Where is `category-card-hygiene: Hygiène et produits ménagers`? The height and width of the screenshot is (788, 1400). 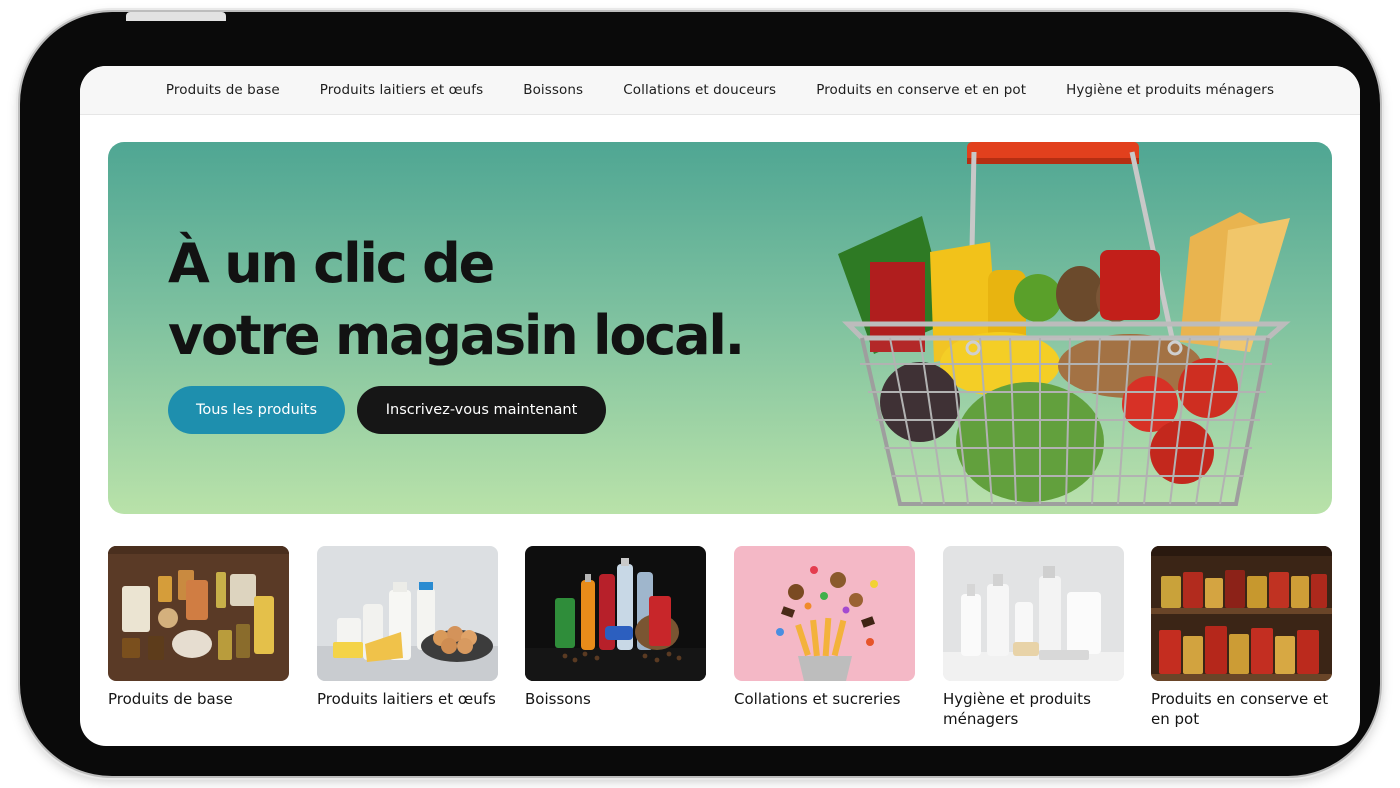 category-card-hygiene: Hygiène et produits ménagers is located at coordinates (1033, 637).